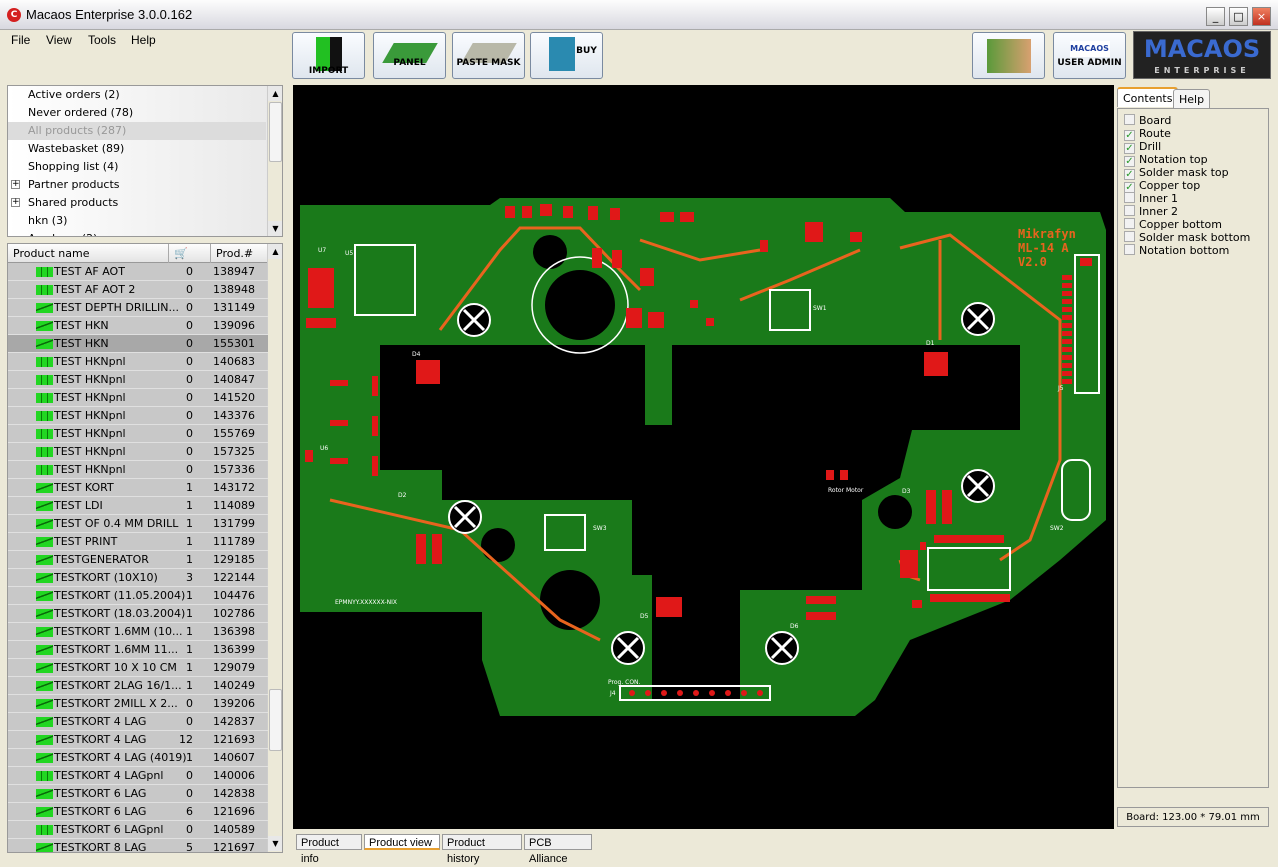 The width and height of the screenshot is (1278, 867). I want to click on minimize-button: _, so click(1215, 16).